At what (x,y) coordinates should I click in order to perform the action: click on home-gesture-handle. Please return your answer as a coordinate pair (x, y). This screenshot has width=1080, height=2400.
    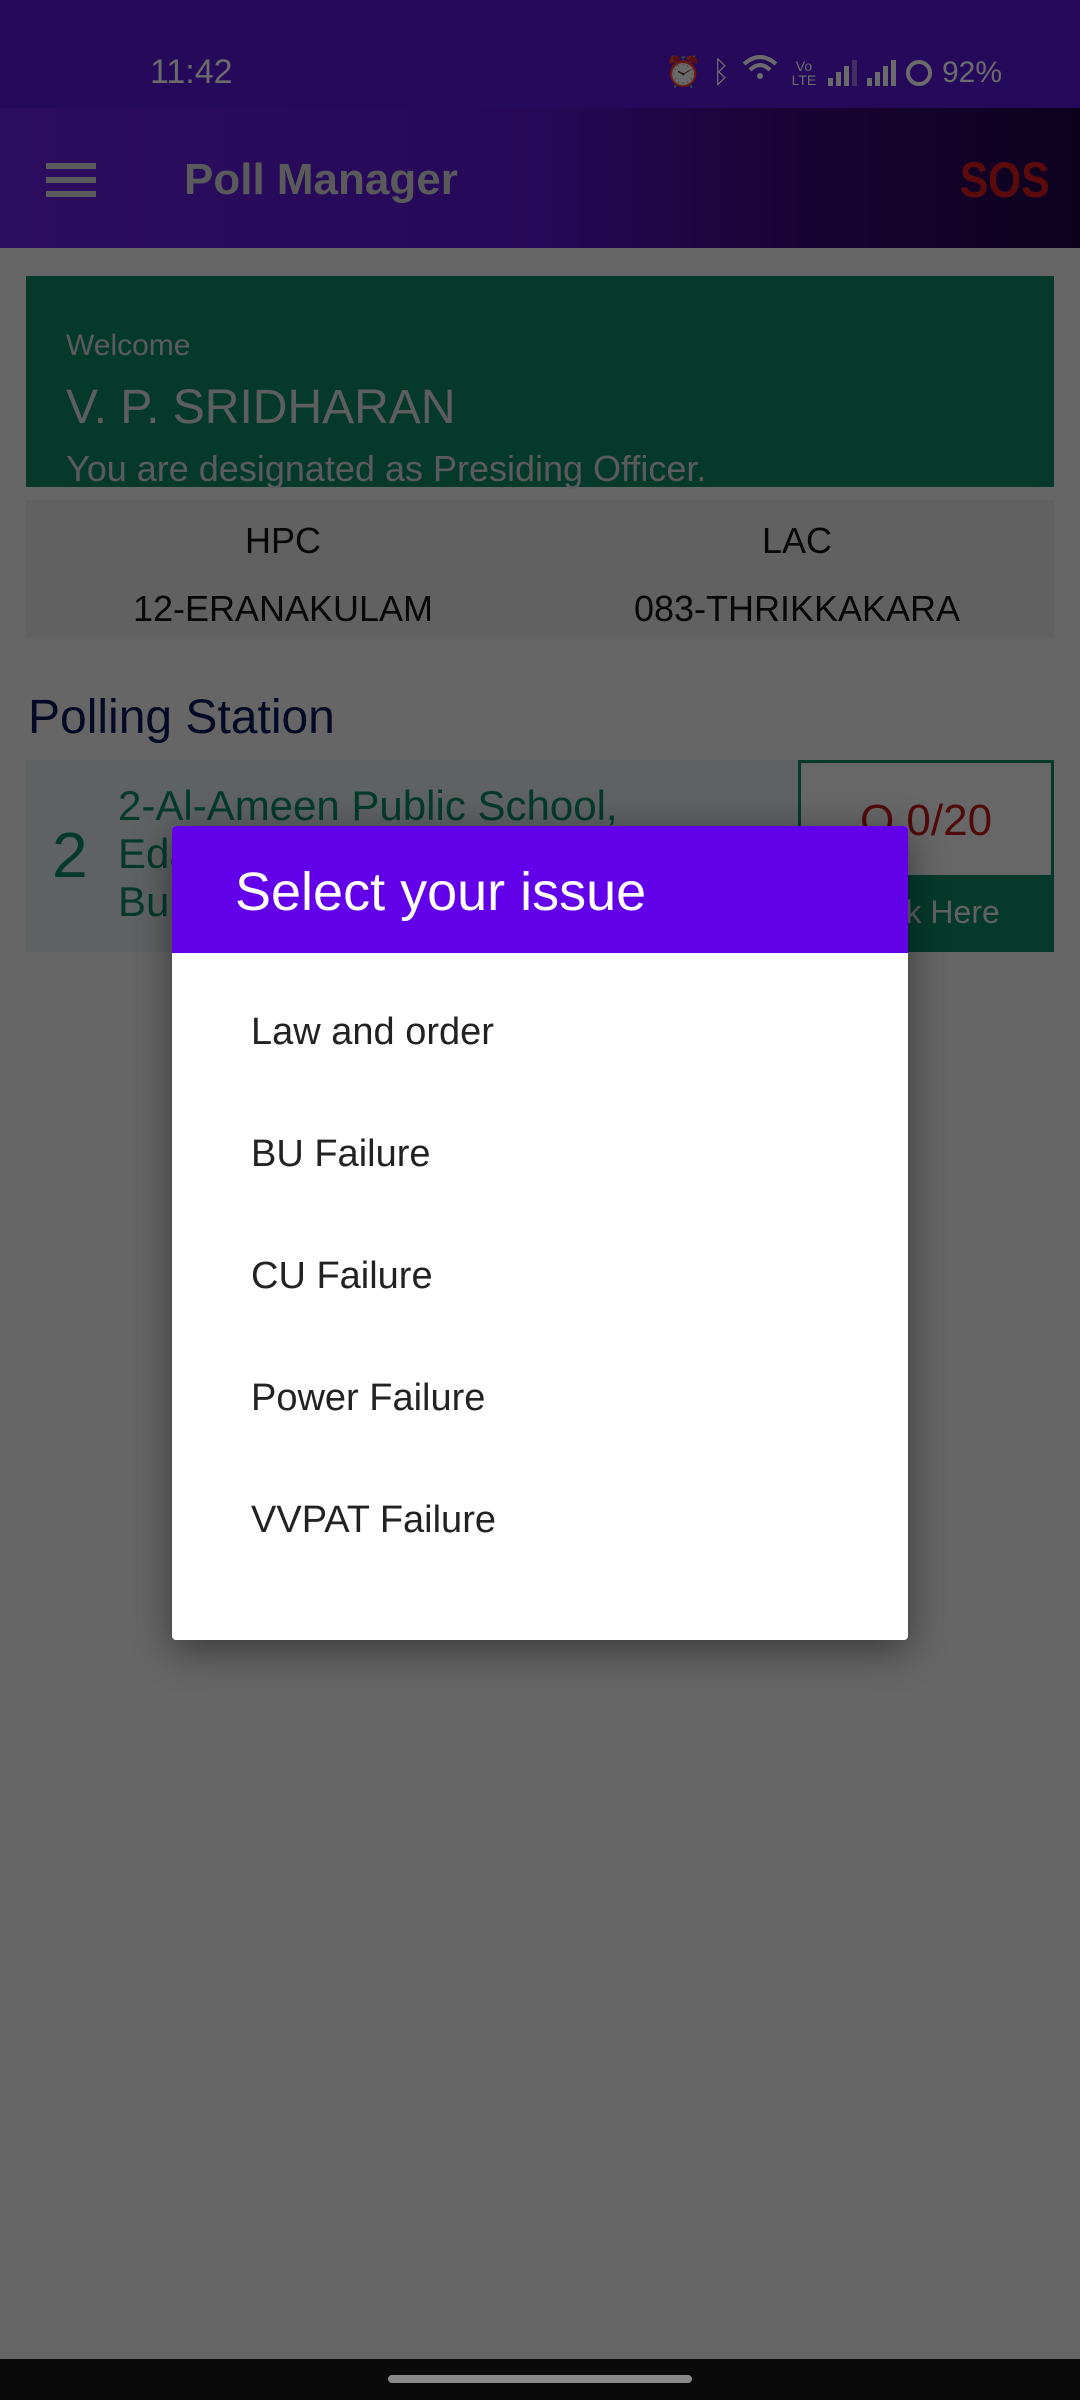
    Looking at the image, I should click on (540, 2379).